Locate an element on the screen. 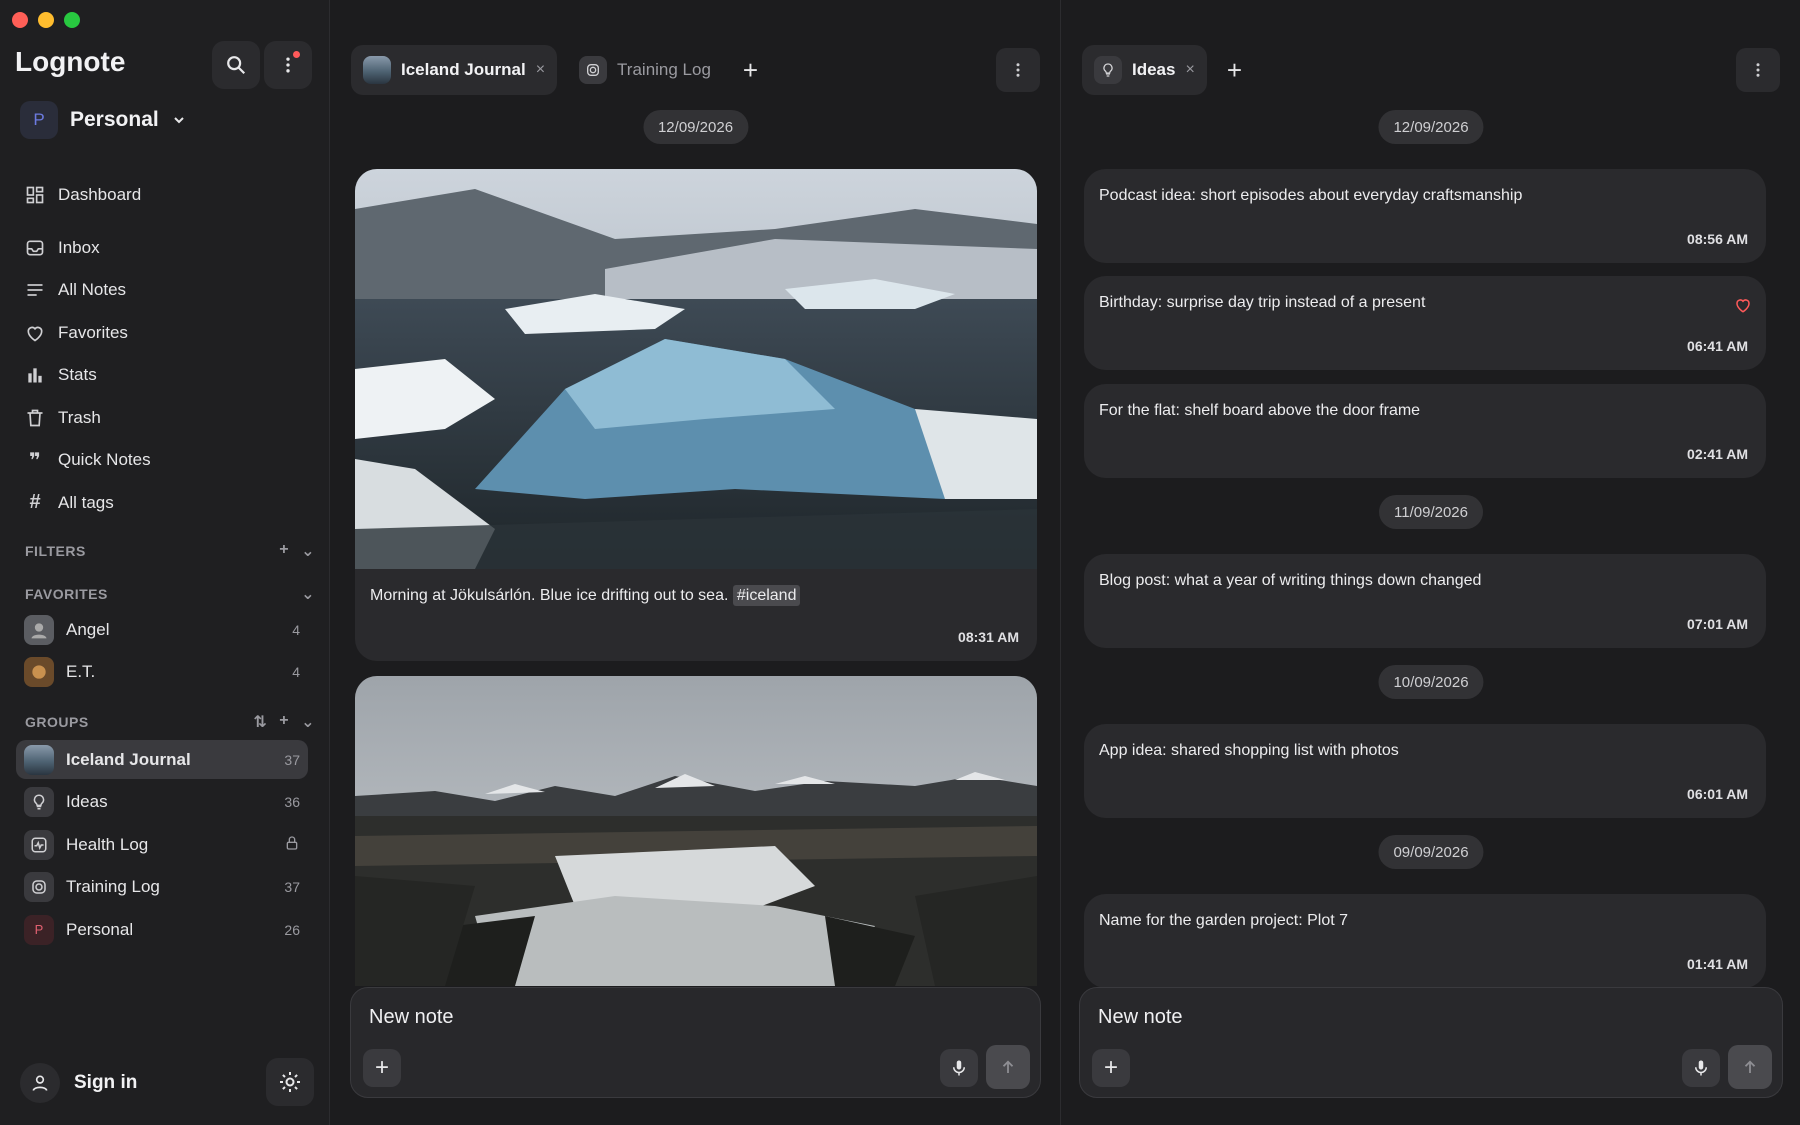  search-button is located at coordinates (236, 65).